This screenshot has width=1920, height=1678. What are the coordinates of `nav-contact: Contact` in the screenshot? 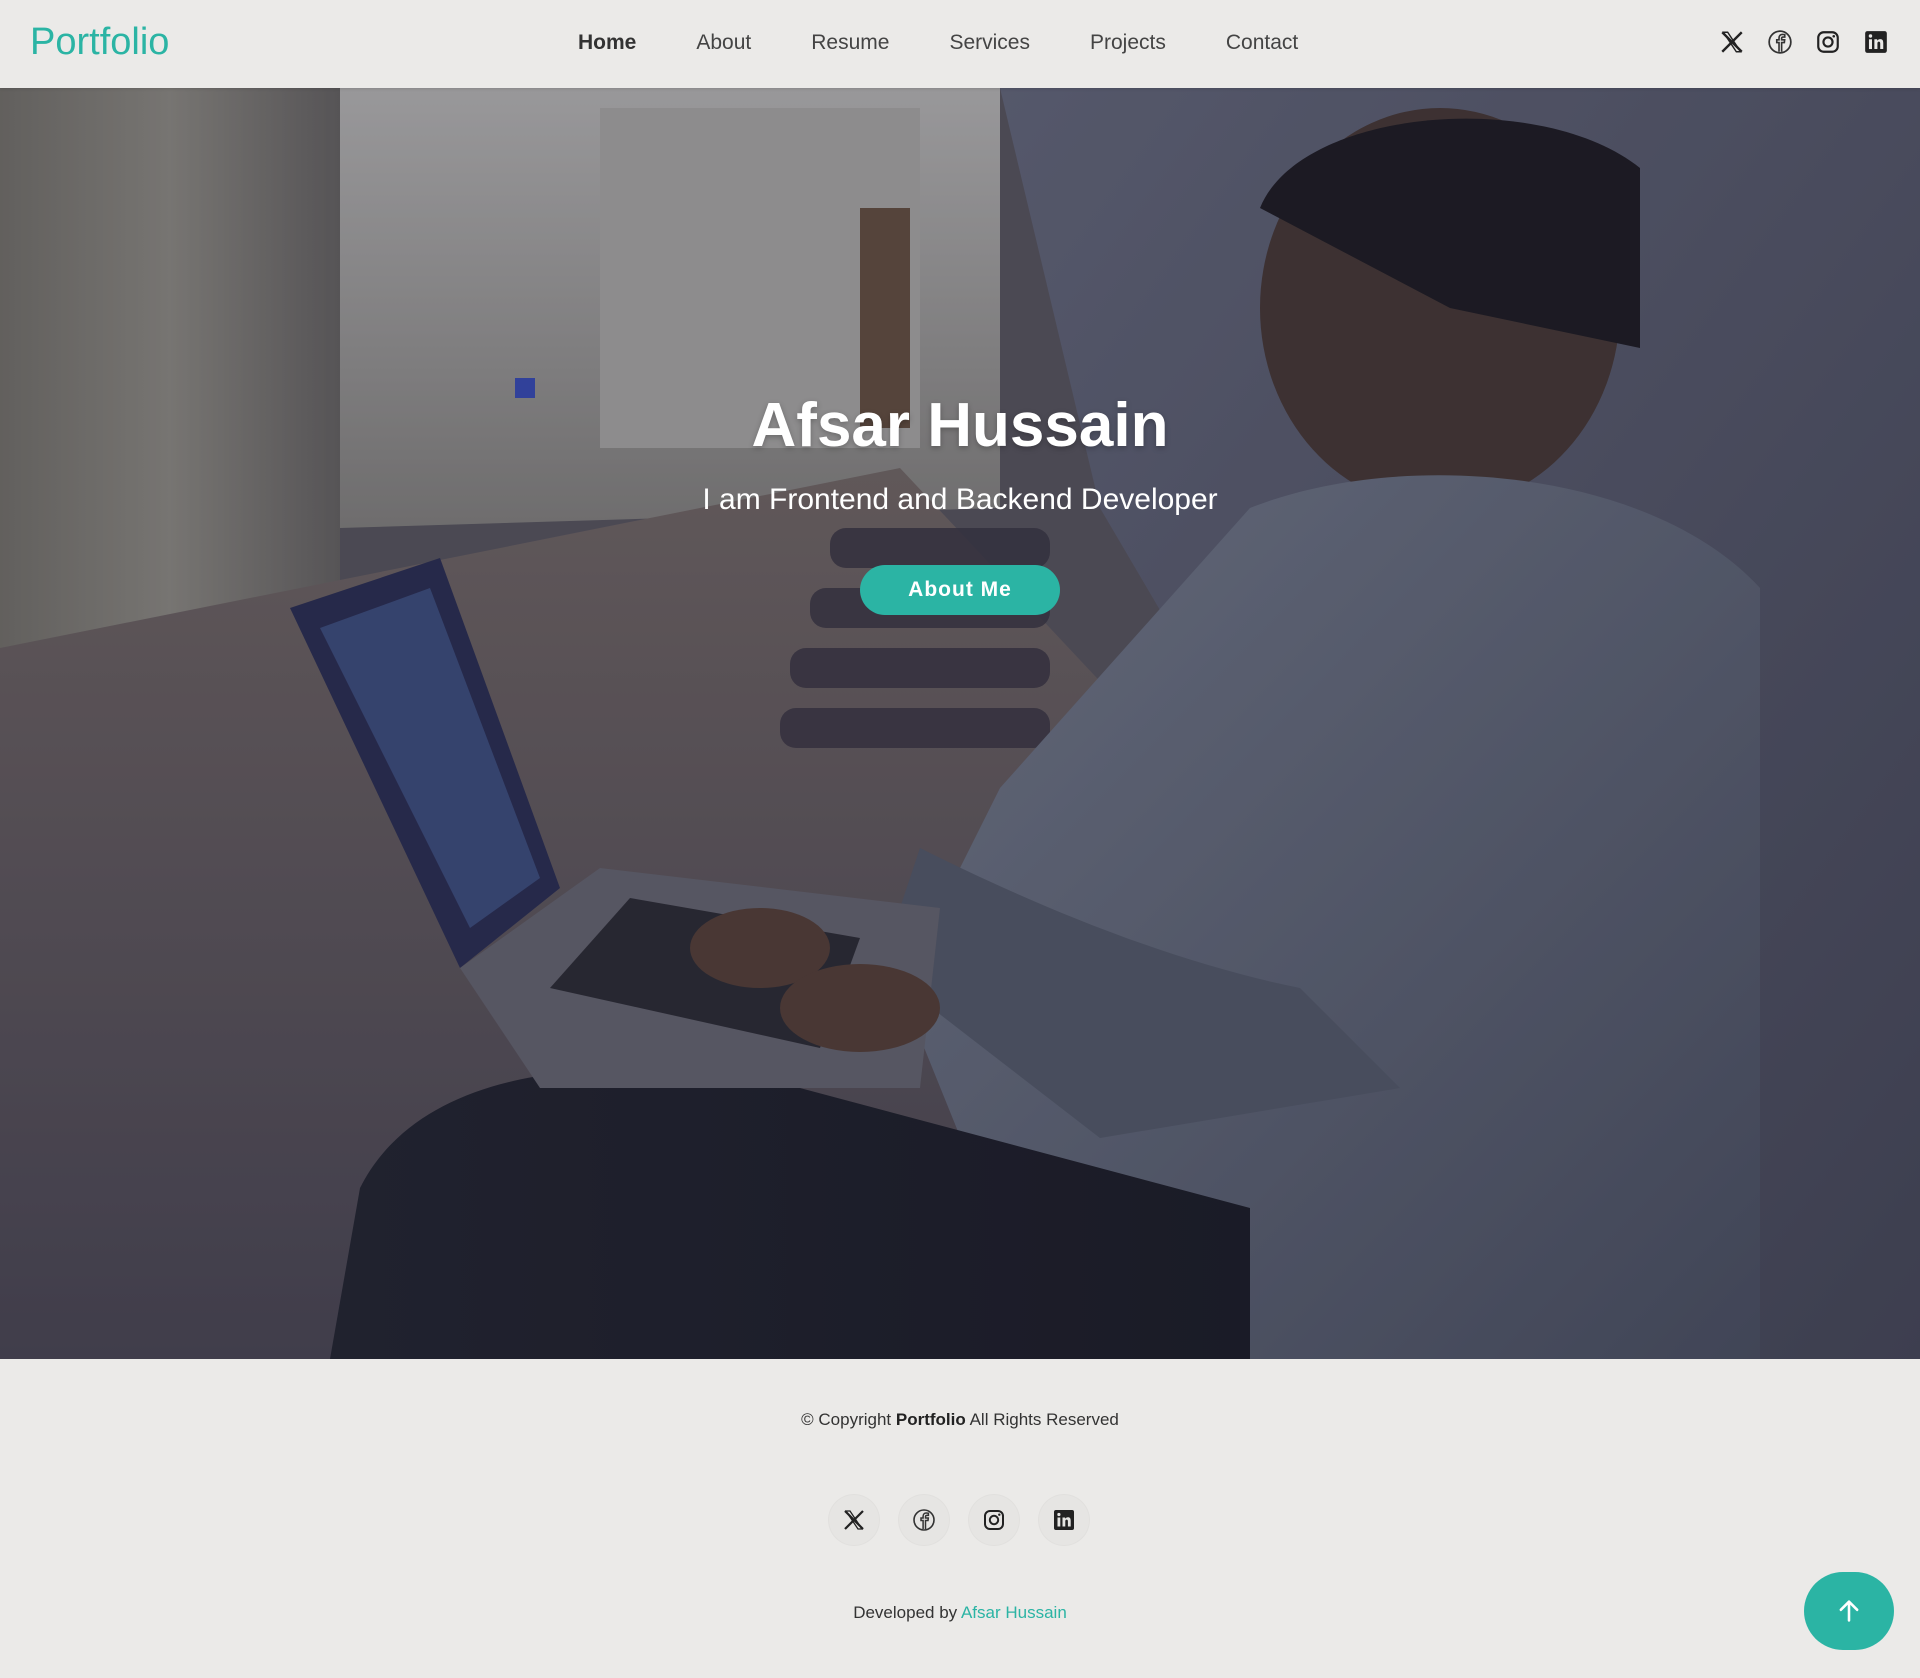 It's located at (1262, 43).